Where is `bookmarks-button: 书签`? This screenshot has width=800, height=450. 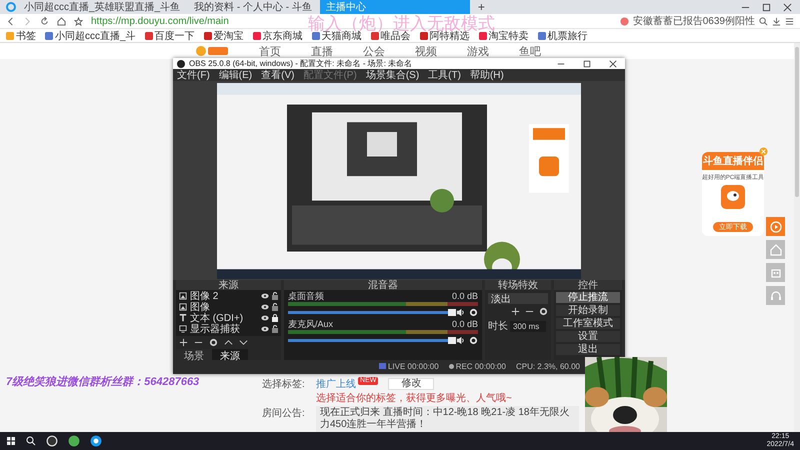 bookmarks-button: 书签 is located at coordinates (21, 35).